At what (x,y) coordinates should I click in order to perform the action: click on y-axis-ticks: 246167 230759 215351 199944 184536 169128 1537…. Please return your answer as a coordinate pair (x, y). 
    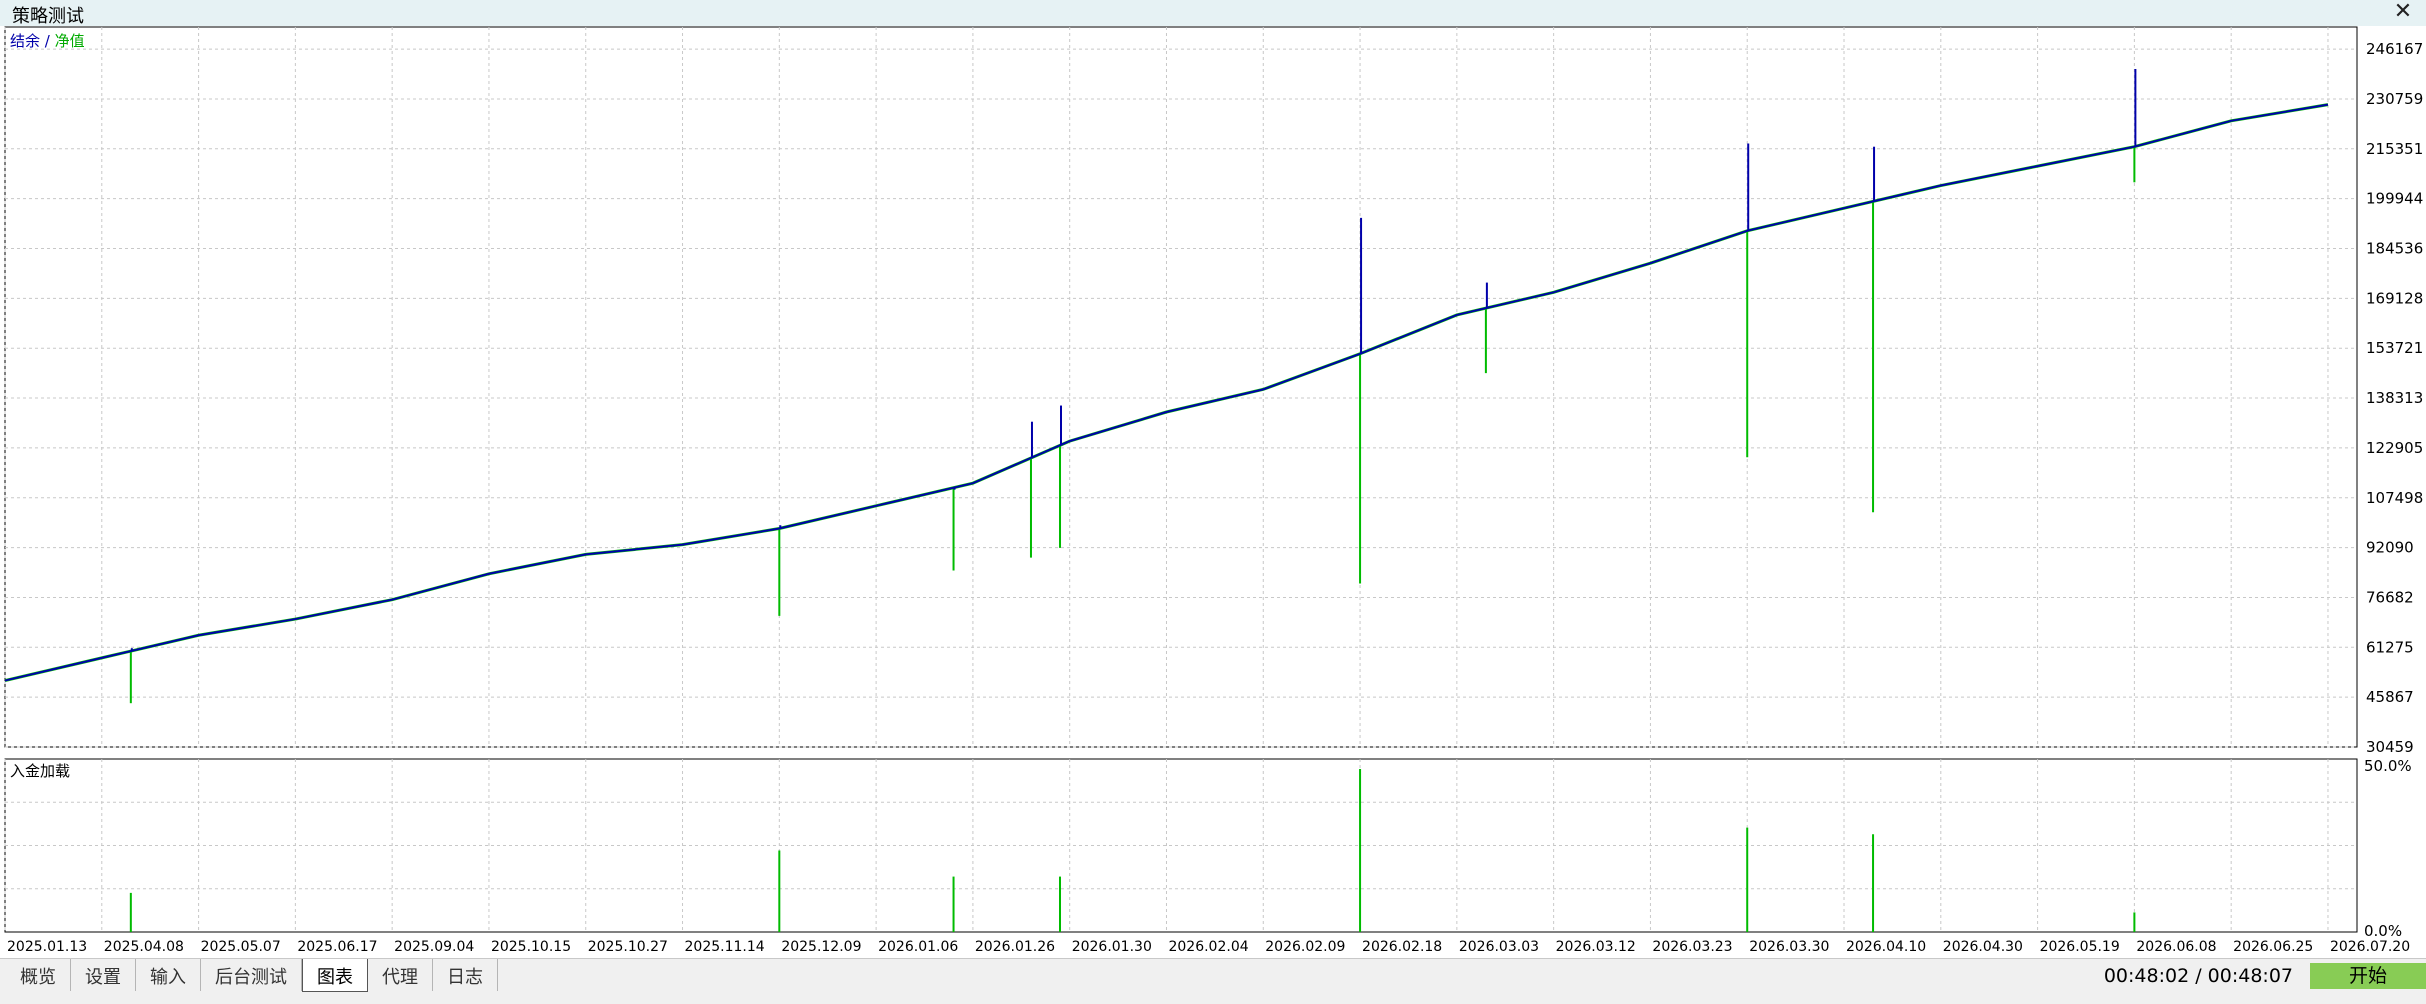
    Looking at the image, I should click on (2393, 490).